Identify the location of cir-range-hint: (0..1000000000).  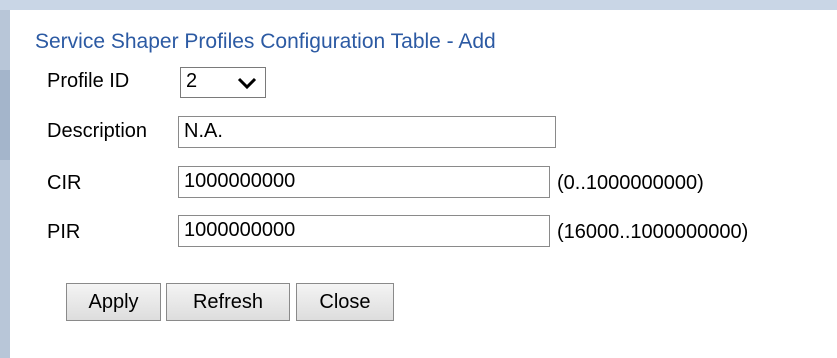
(630, 183).